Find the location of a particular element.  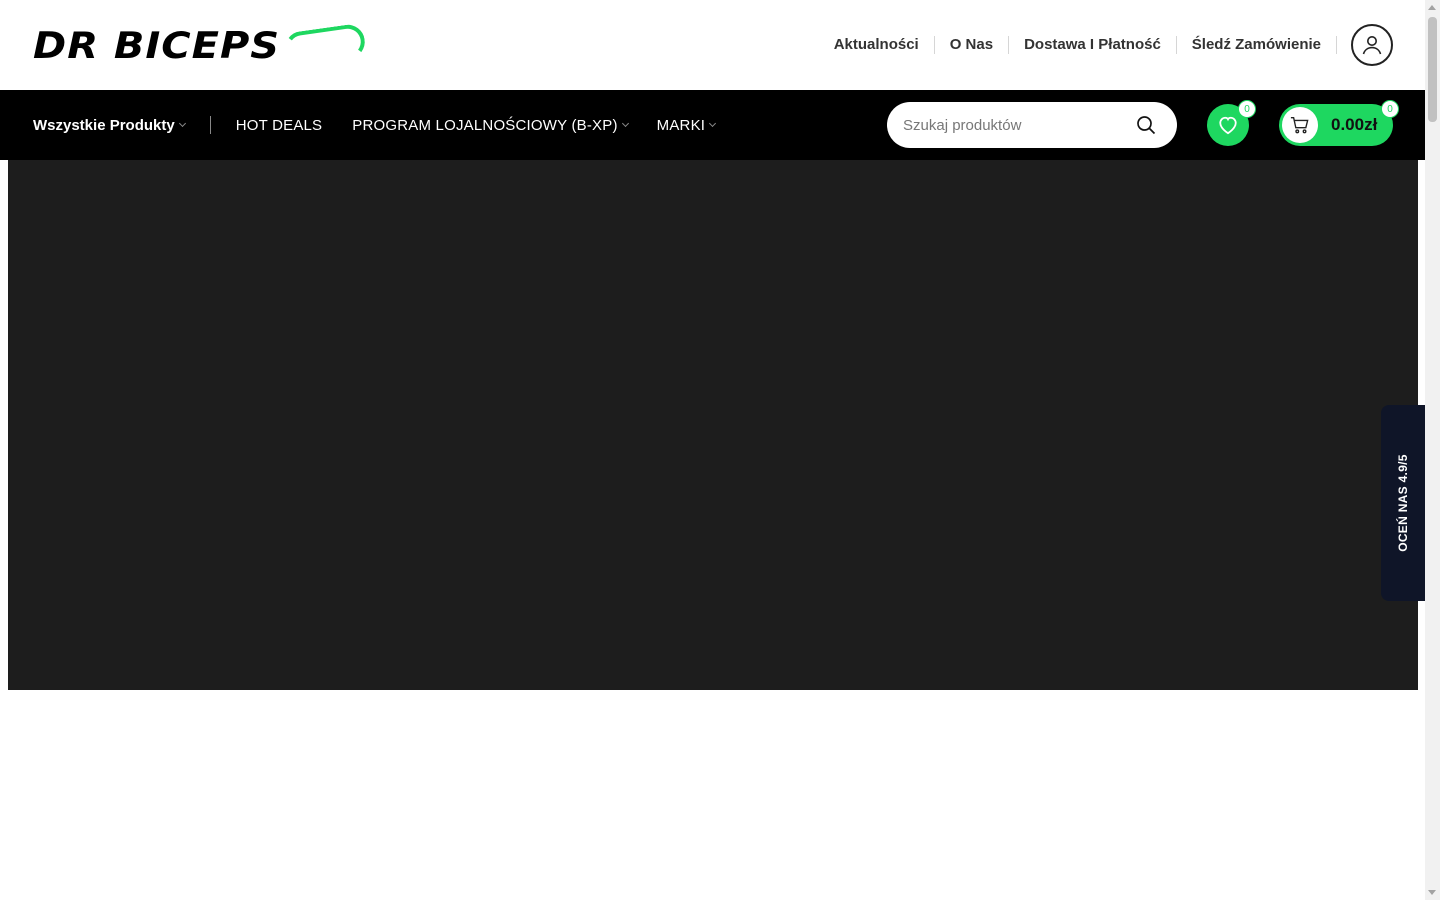

top-nav-divider is located at coordinates (1336, 45).